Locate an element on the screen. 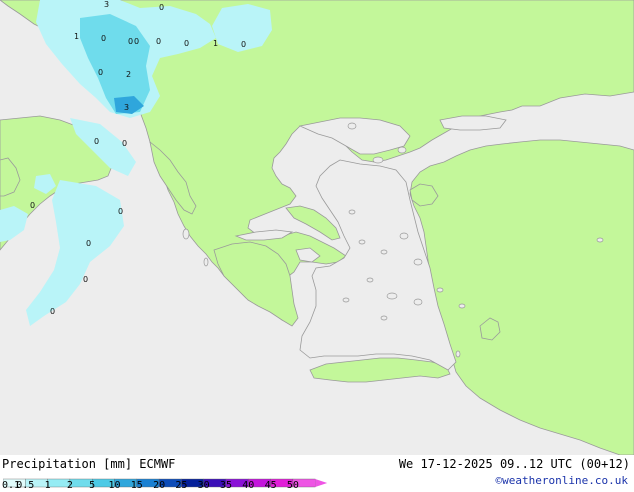 This screenshot has height=492, width=634. legend-tick-label: 0.5 is located at coordinates (25, 485).